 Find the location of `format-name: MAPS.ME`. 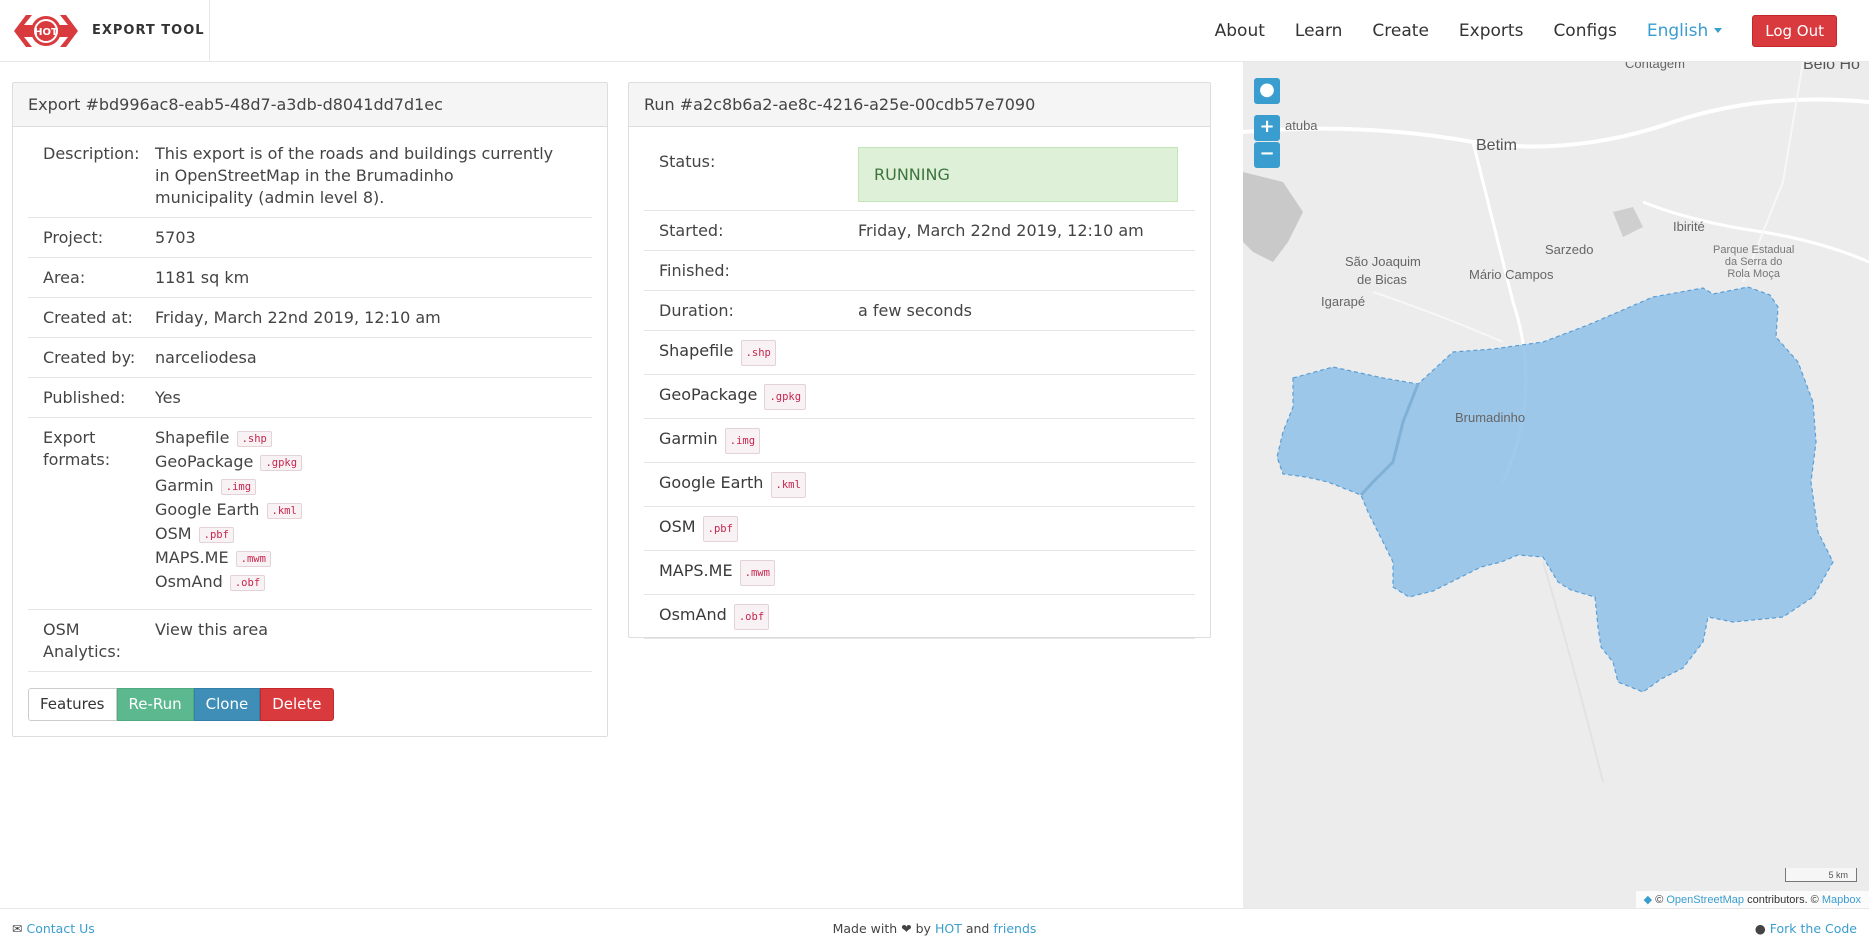

format-name: MAPS.ME is located at coordinates (192, 557).